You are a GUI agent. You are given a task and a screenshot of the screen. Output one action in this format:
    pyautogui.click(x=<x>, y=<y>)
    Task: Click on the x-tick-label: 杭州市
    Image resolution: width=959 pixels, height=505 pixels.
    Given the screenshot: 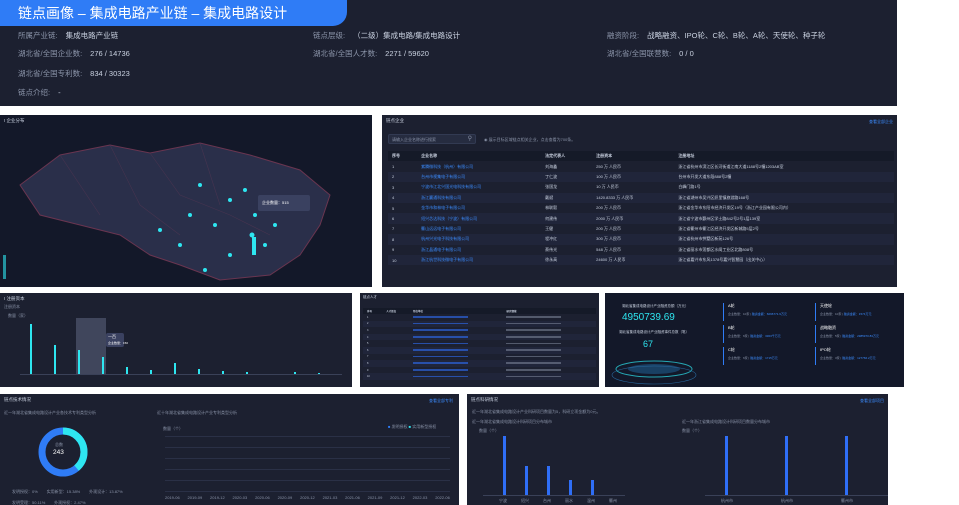 What is the action you would take?
    pyautogui.click(x=727, y=500)
    